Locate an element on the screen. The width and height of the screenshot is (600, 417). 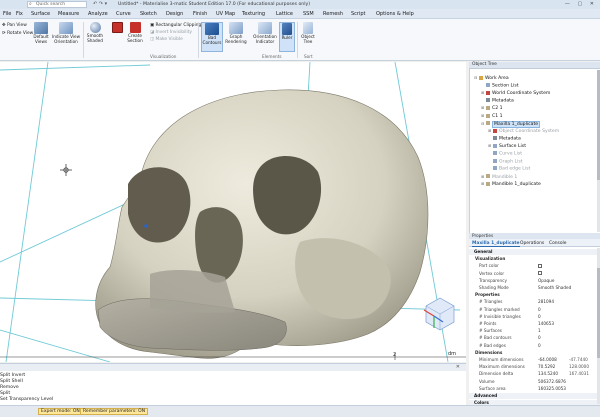
redo-icon: ↷ is located at coordinates (101, 4).